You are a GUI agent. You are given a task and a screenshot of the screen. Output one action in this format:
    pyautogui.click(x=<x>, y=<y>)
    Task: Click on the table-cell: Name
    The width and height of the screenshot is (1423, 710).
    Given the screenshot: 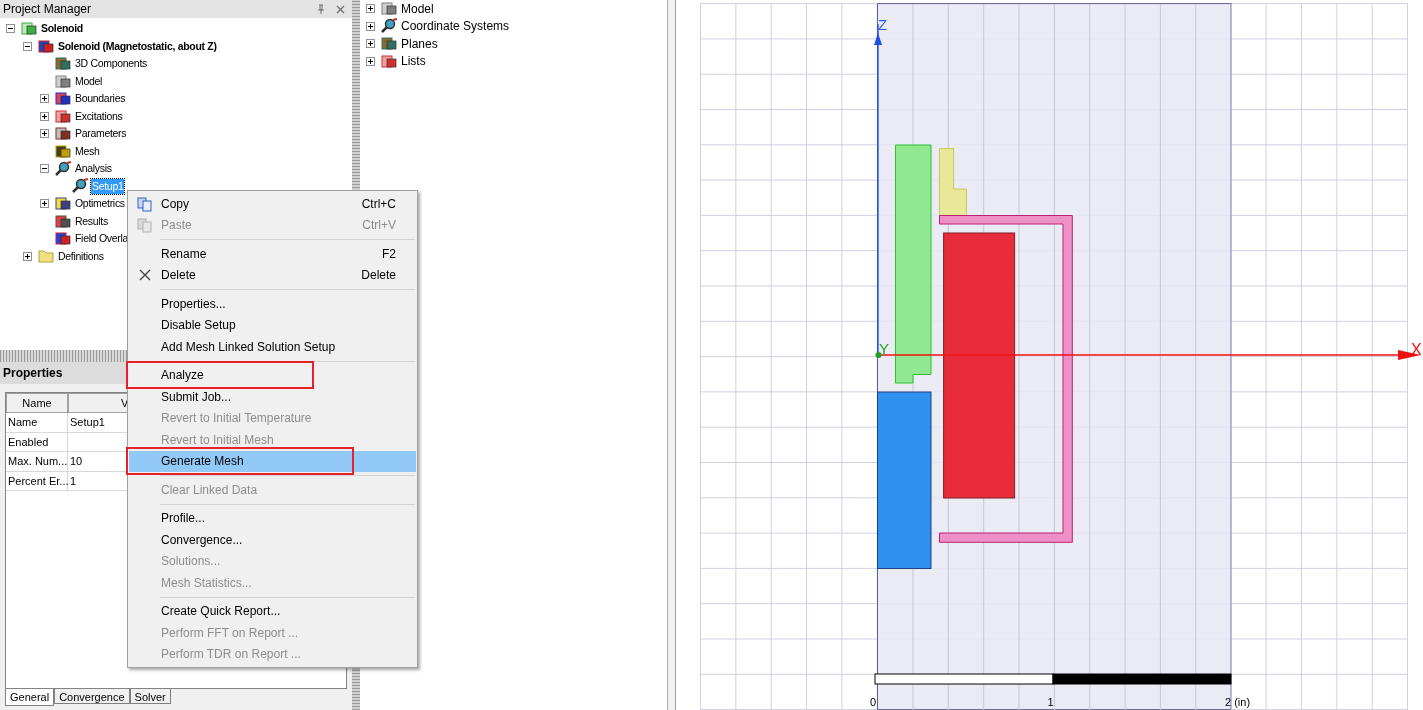 What is the action you would take?
    pyautogui.click(x=37, y=422)
    